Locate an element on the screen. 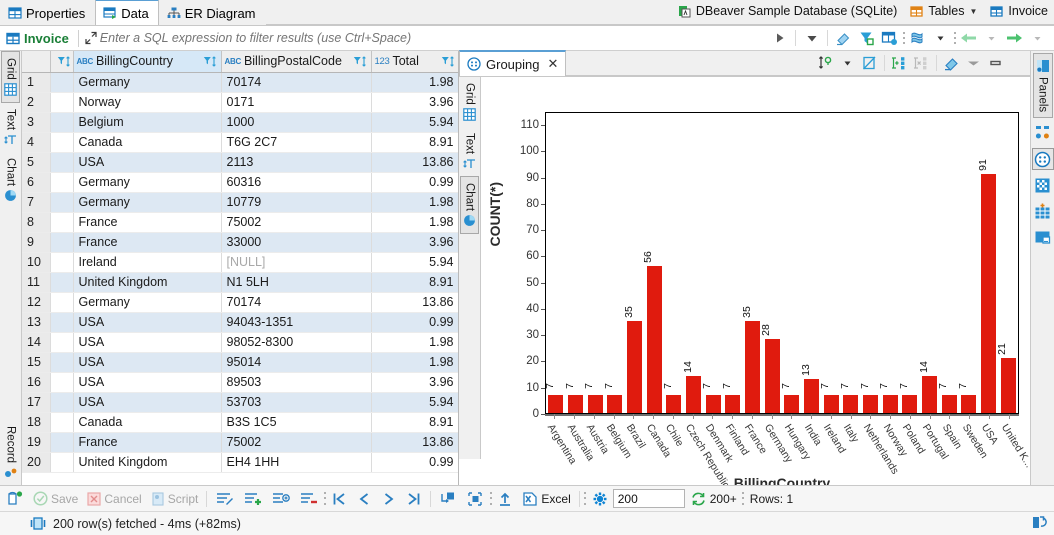 The height and width of the screenshot is (535, 1054). row-number-cell: 13 is located at coordinates (36, 322).